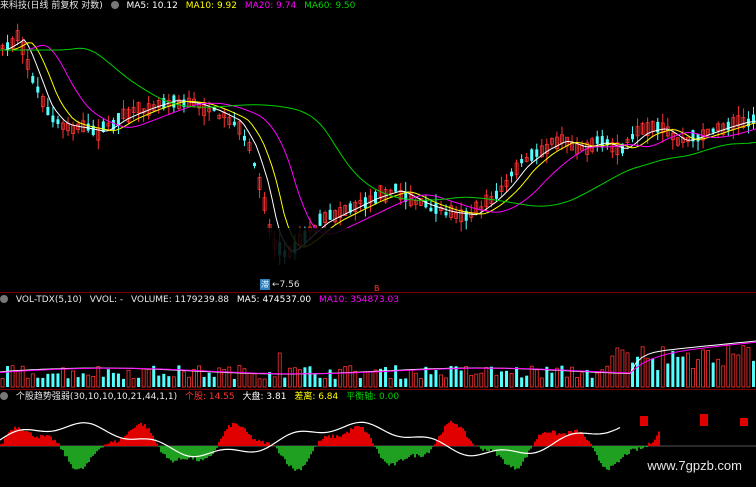 The height and width of the screenshot is (487, 756). Describe the element at coordinates (286, 285) in the screenshot. I see `low-price-text: ←7.56` at that location.